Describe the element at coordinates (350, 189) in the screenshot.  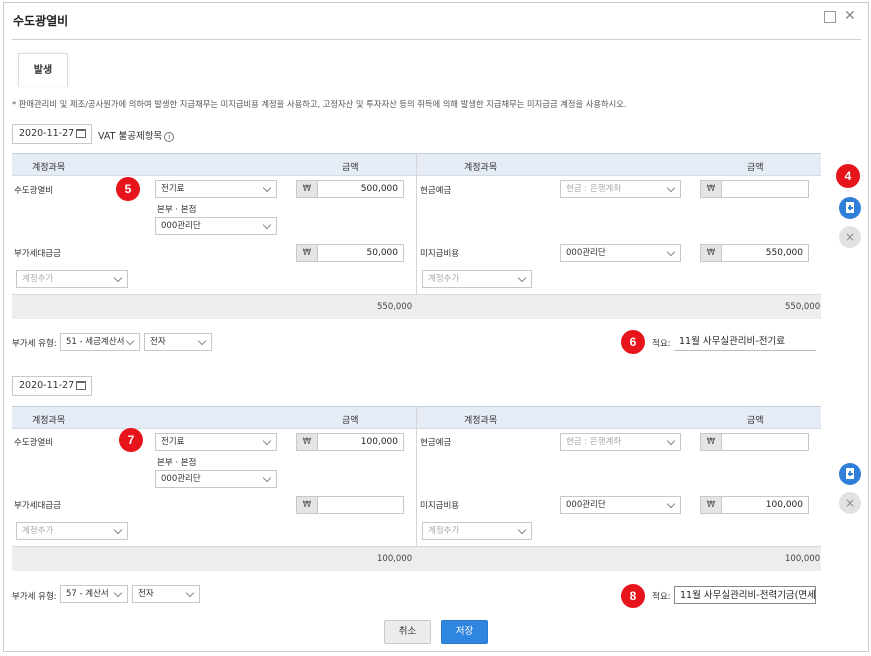
I see `debit-amount-input-1: ₩500,000` at that location.